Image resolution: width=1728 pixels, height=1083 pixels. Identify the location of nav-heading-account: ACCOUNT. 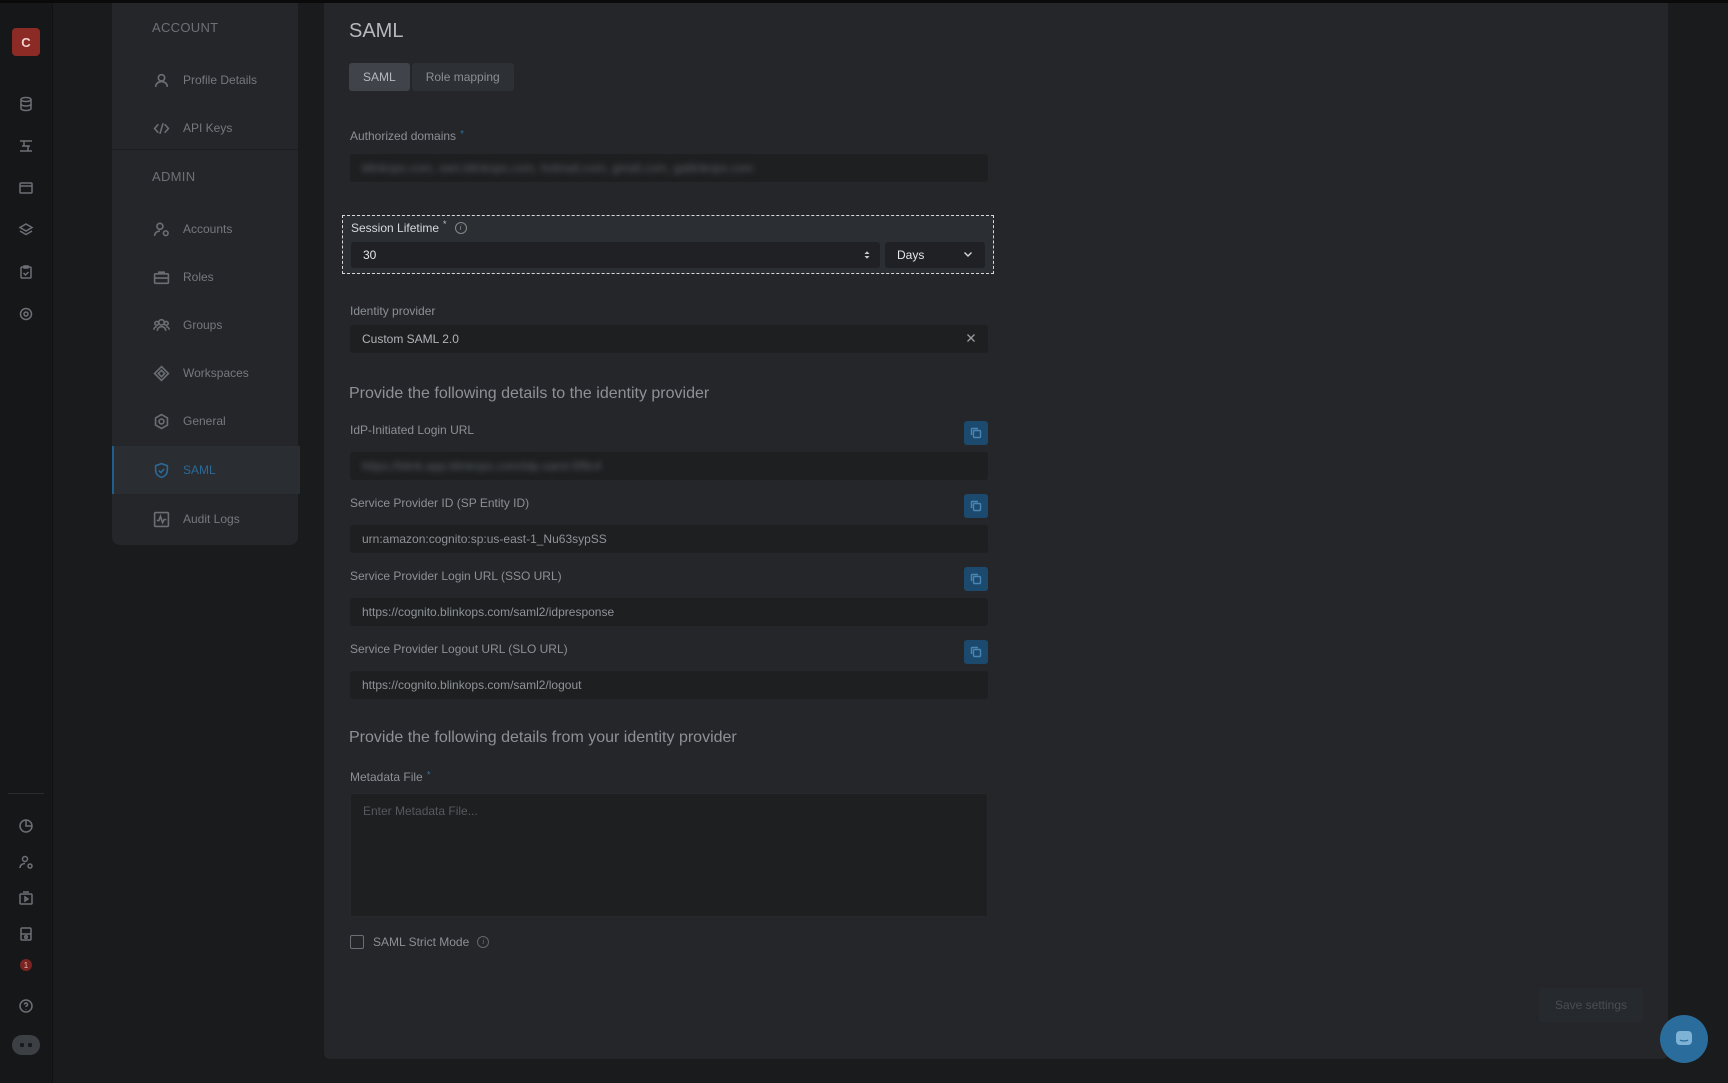
(185, 27).